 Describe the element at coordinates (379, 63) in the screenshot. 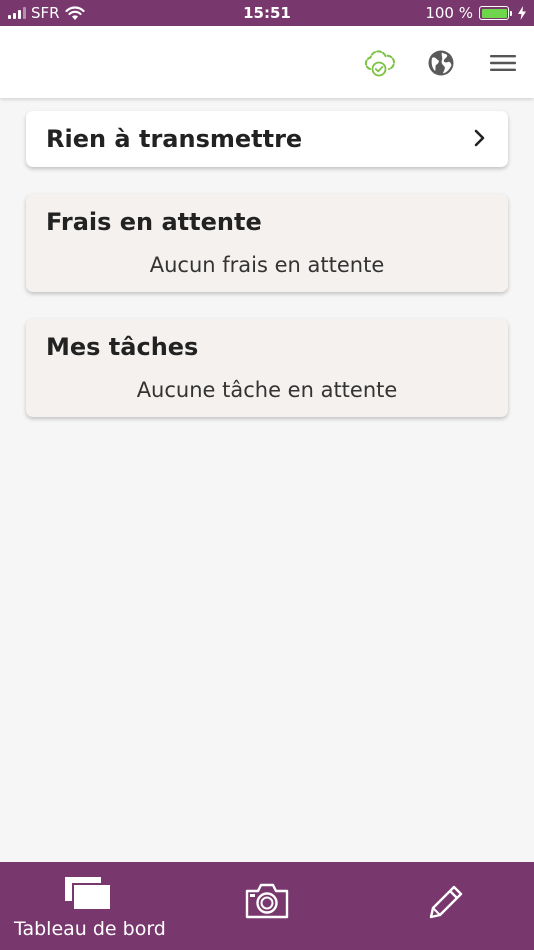

I see `cloud-sync-check-icon` at that location.